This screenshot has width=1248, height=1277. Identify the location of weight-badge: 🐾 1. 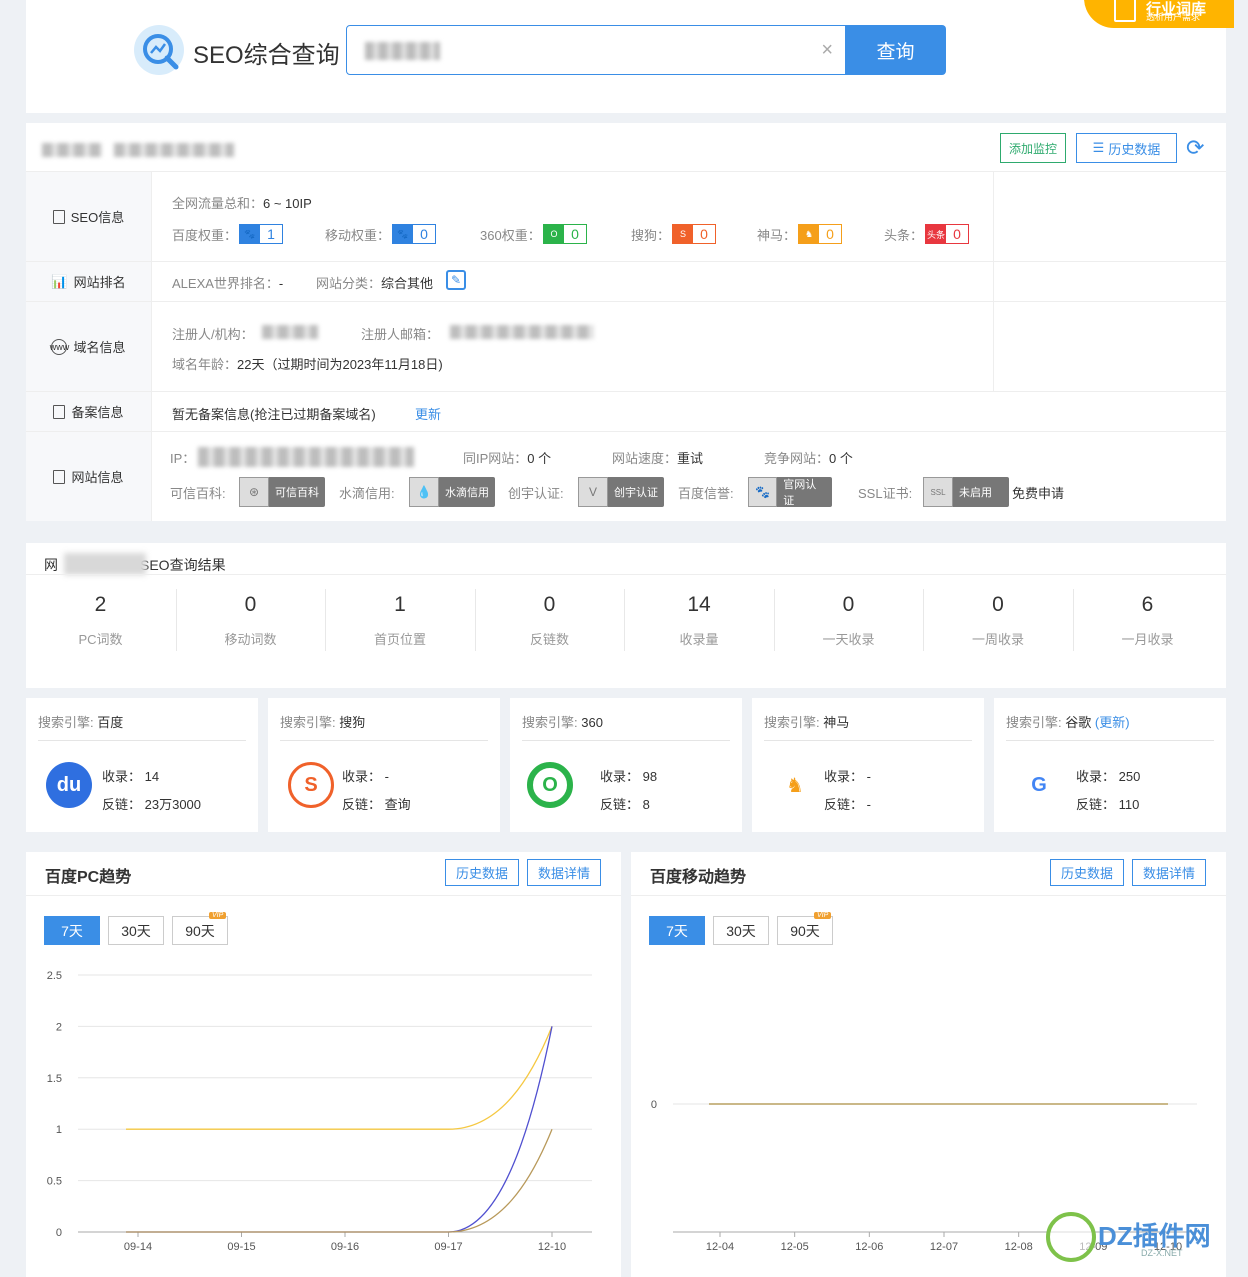
(261, 234).